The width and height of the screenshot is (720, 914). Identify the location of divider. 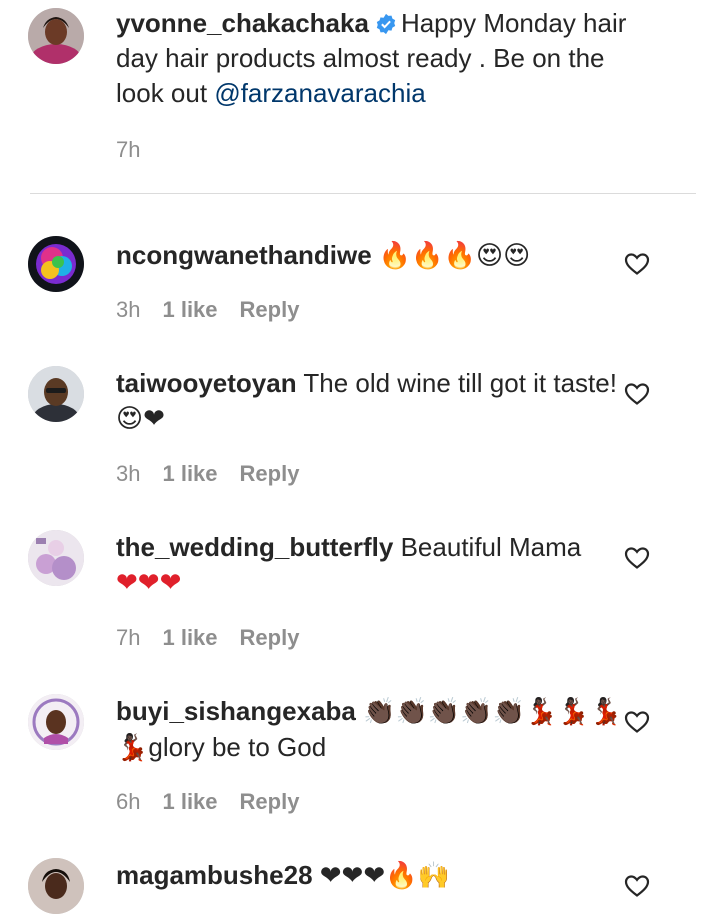
(363, 193).